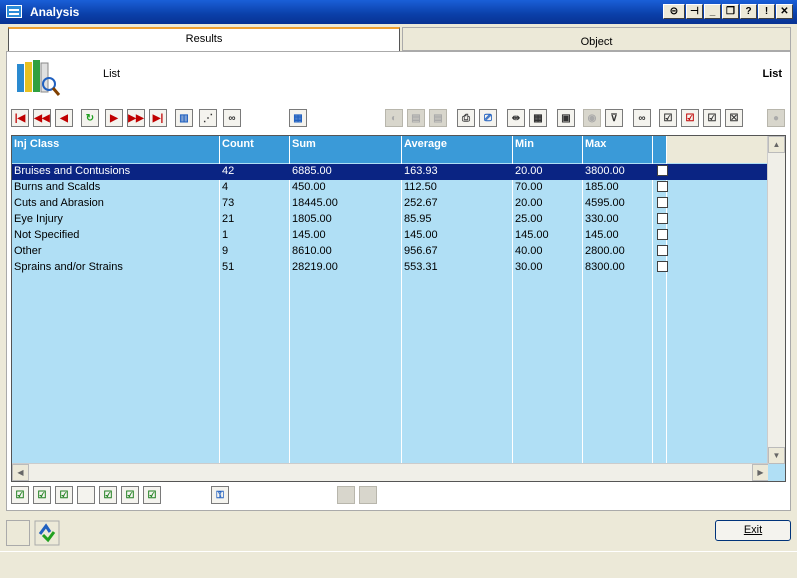  I want to click on cell-sum: 450.00, so click(308, 187).